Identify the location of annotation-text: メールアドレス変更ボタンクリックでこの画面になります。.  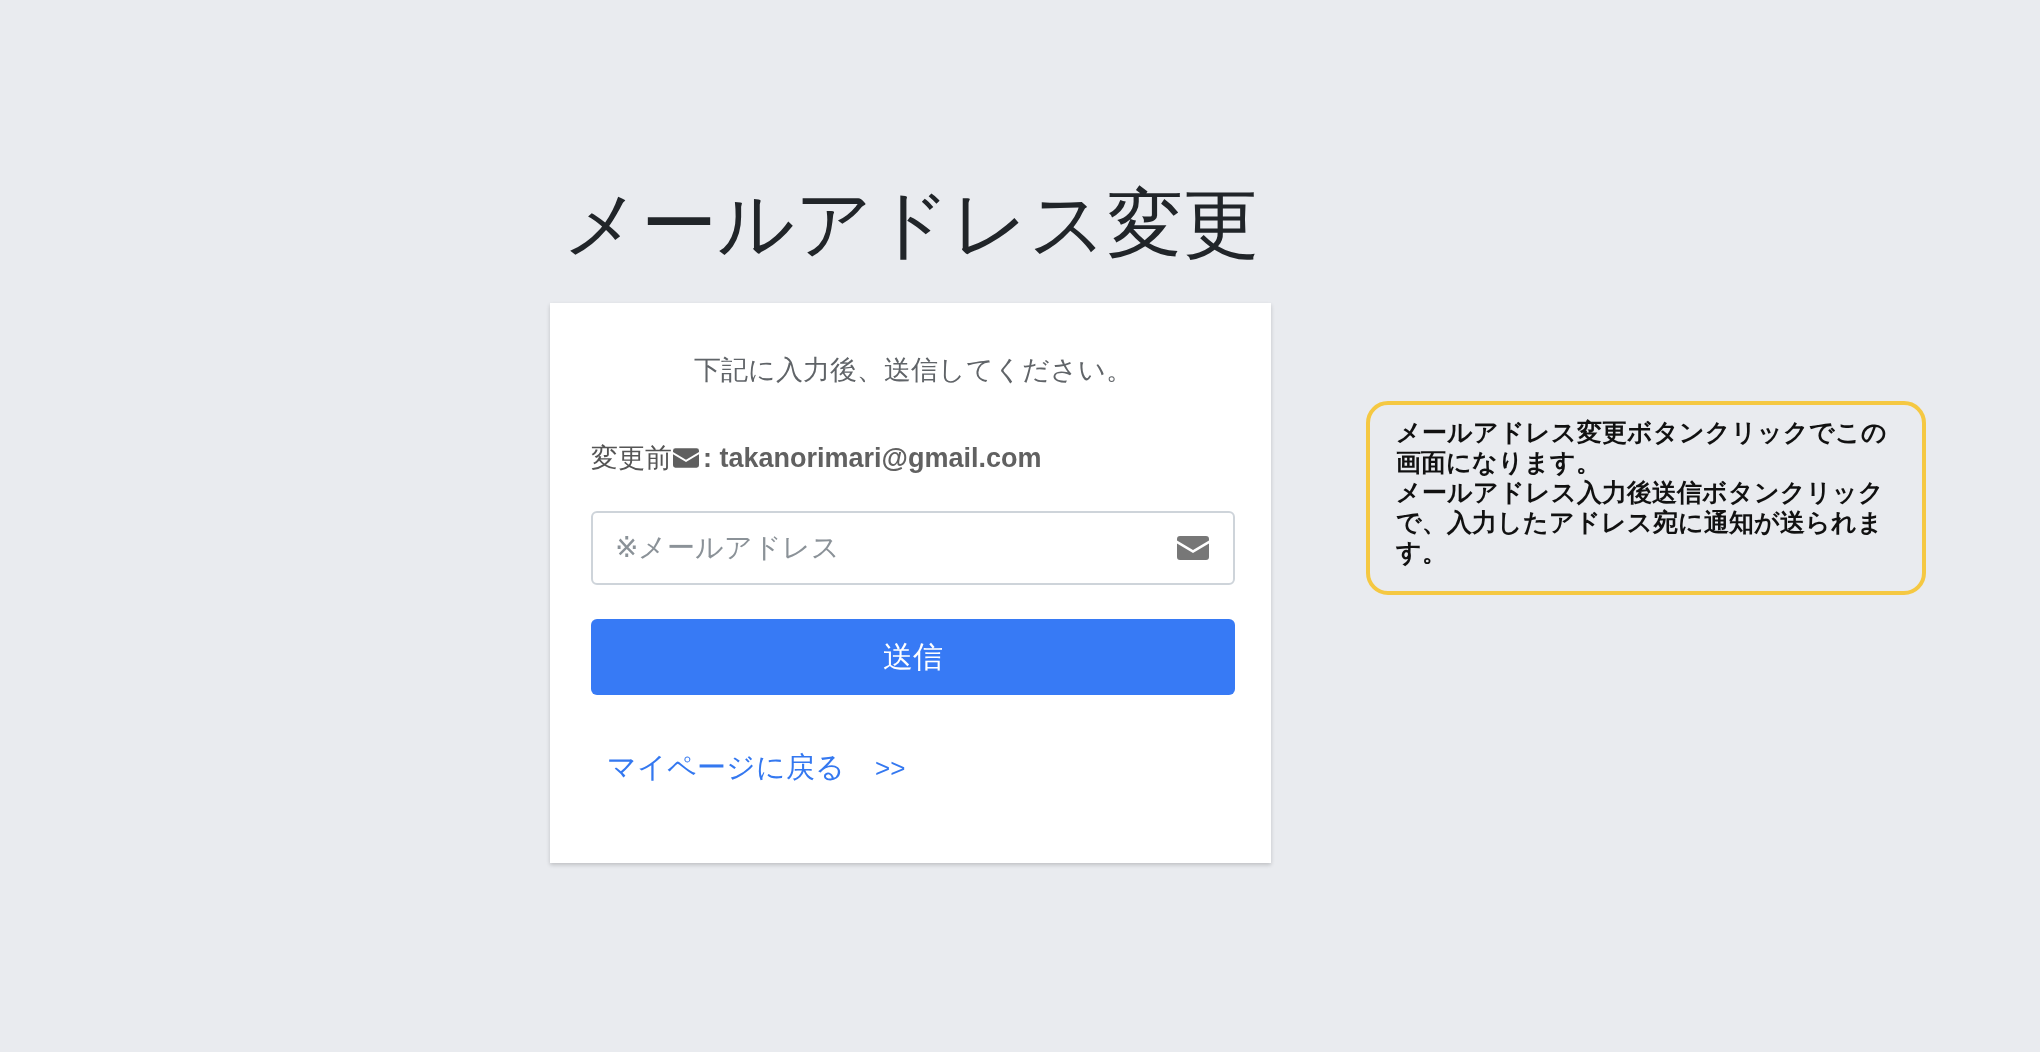
(1642, 448).